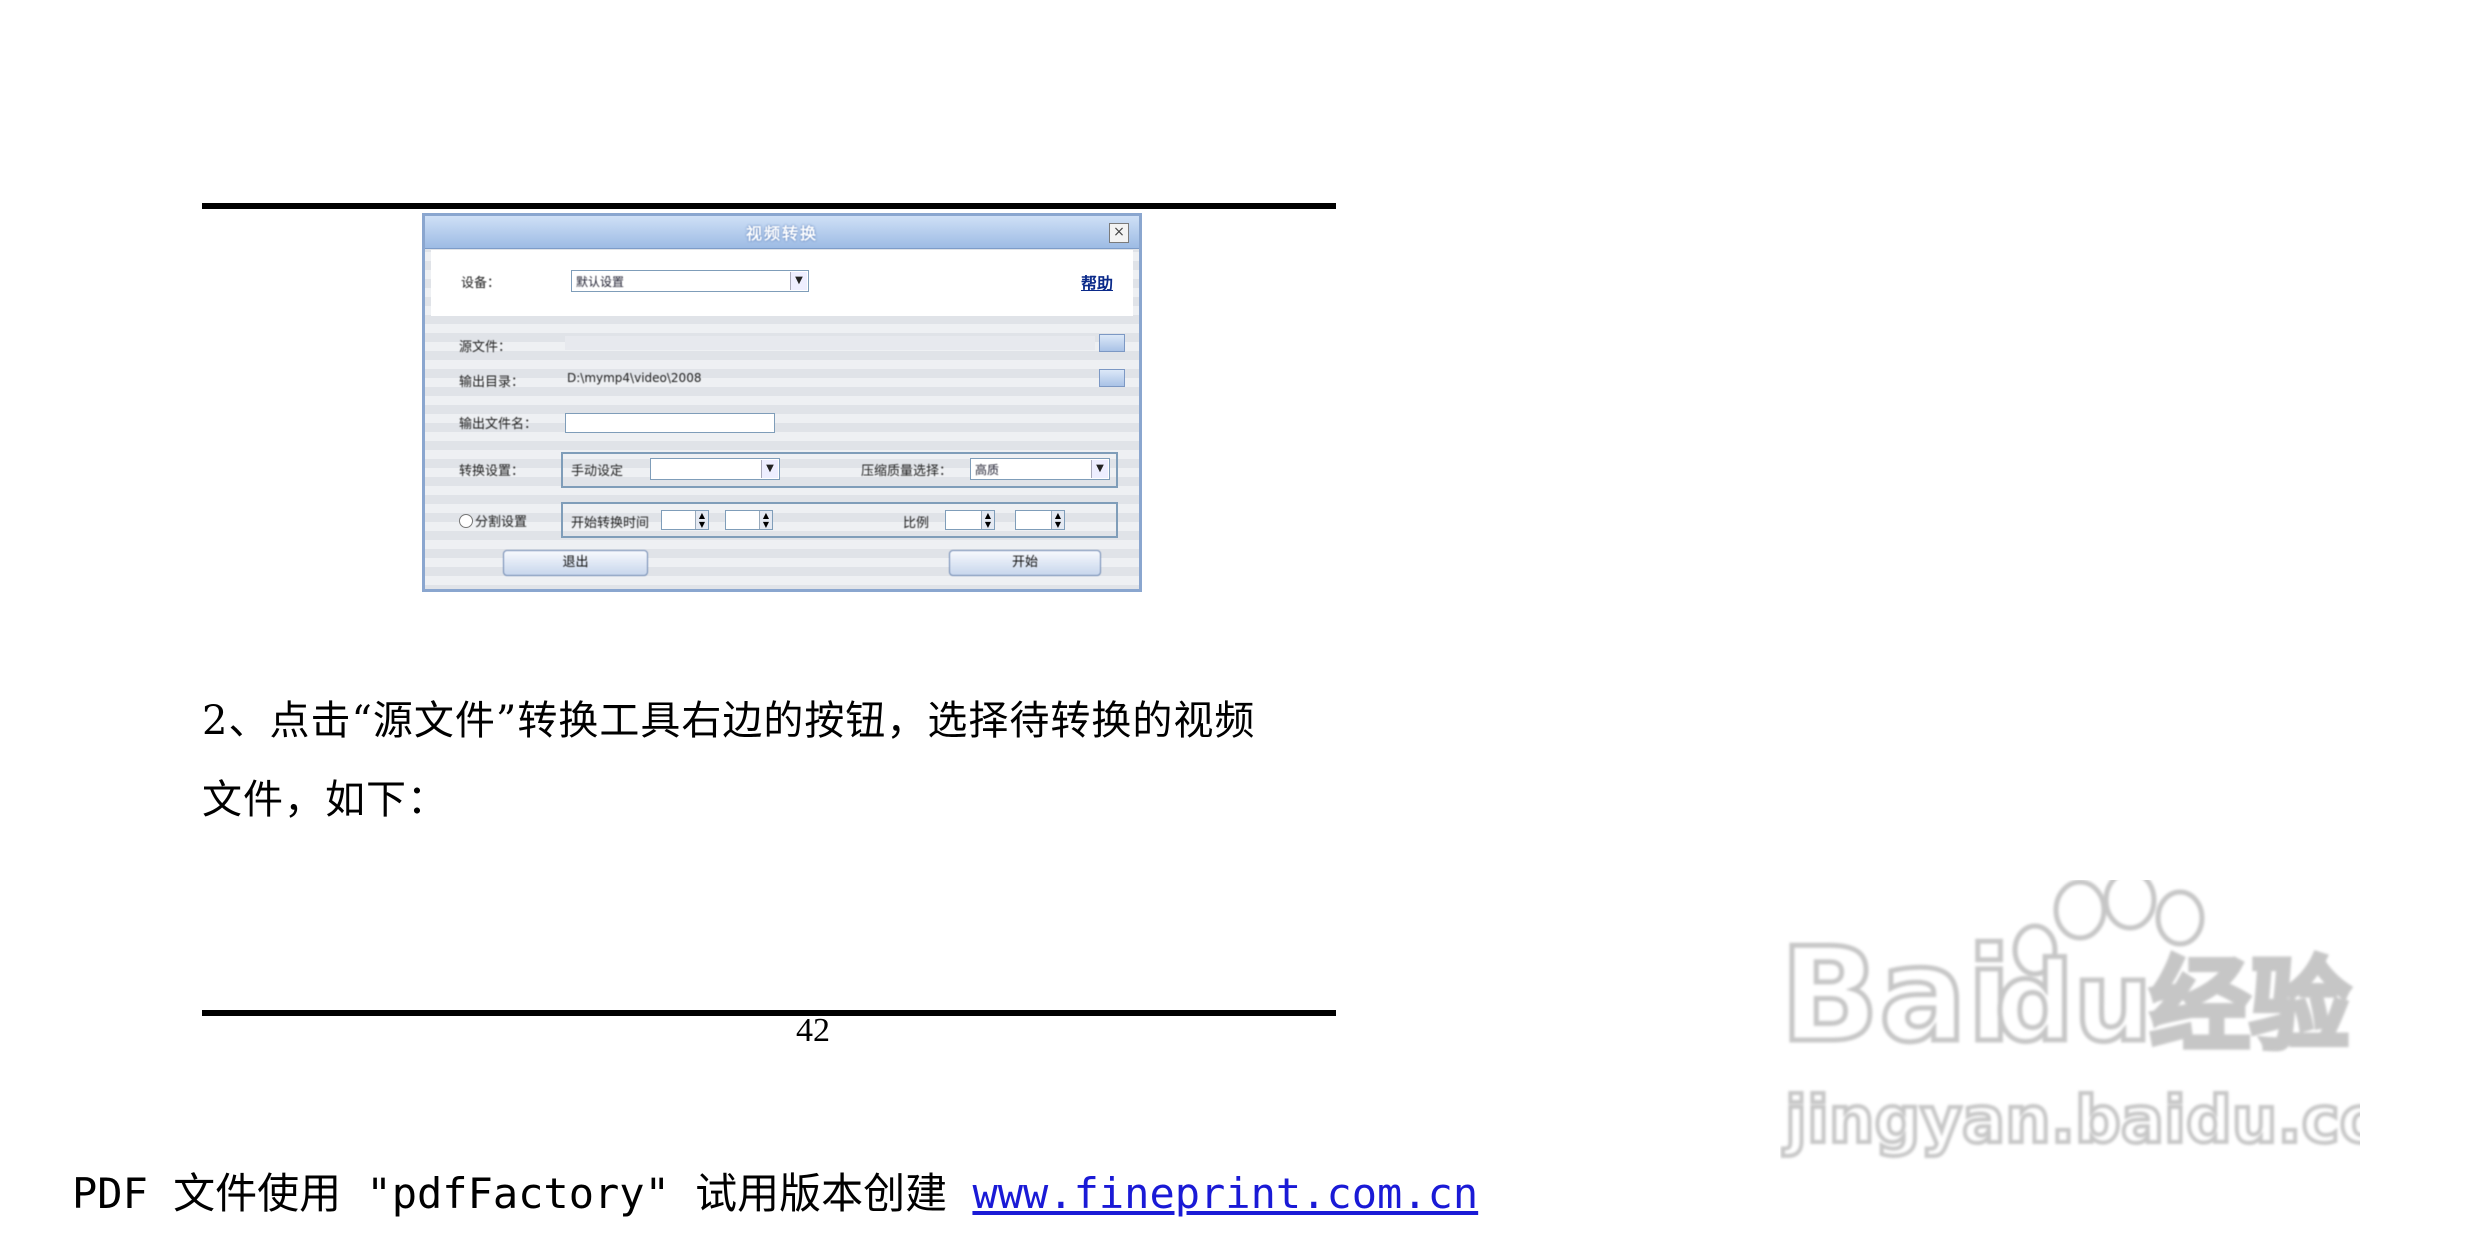 The width and height of the screenshot is (2492, 1244). What do you see at coordinates (492, 471) in the screenshot?
I see `convert-label: 转换设置：` at bounding box center [492, 471].